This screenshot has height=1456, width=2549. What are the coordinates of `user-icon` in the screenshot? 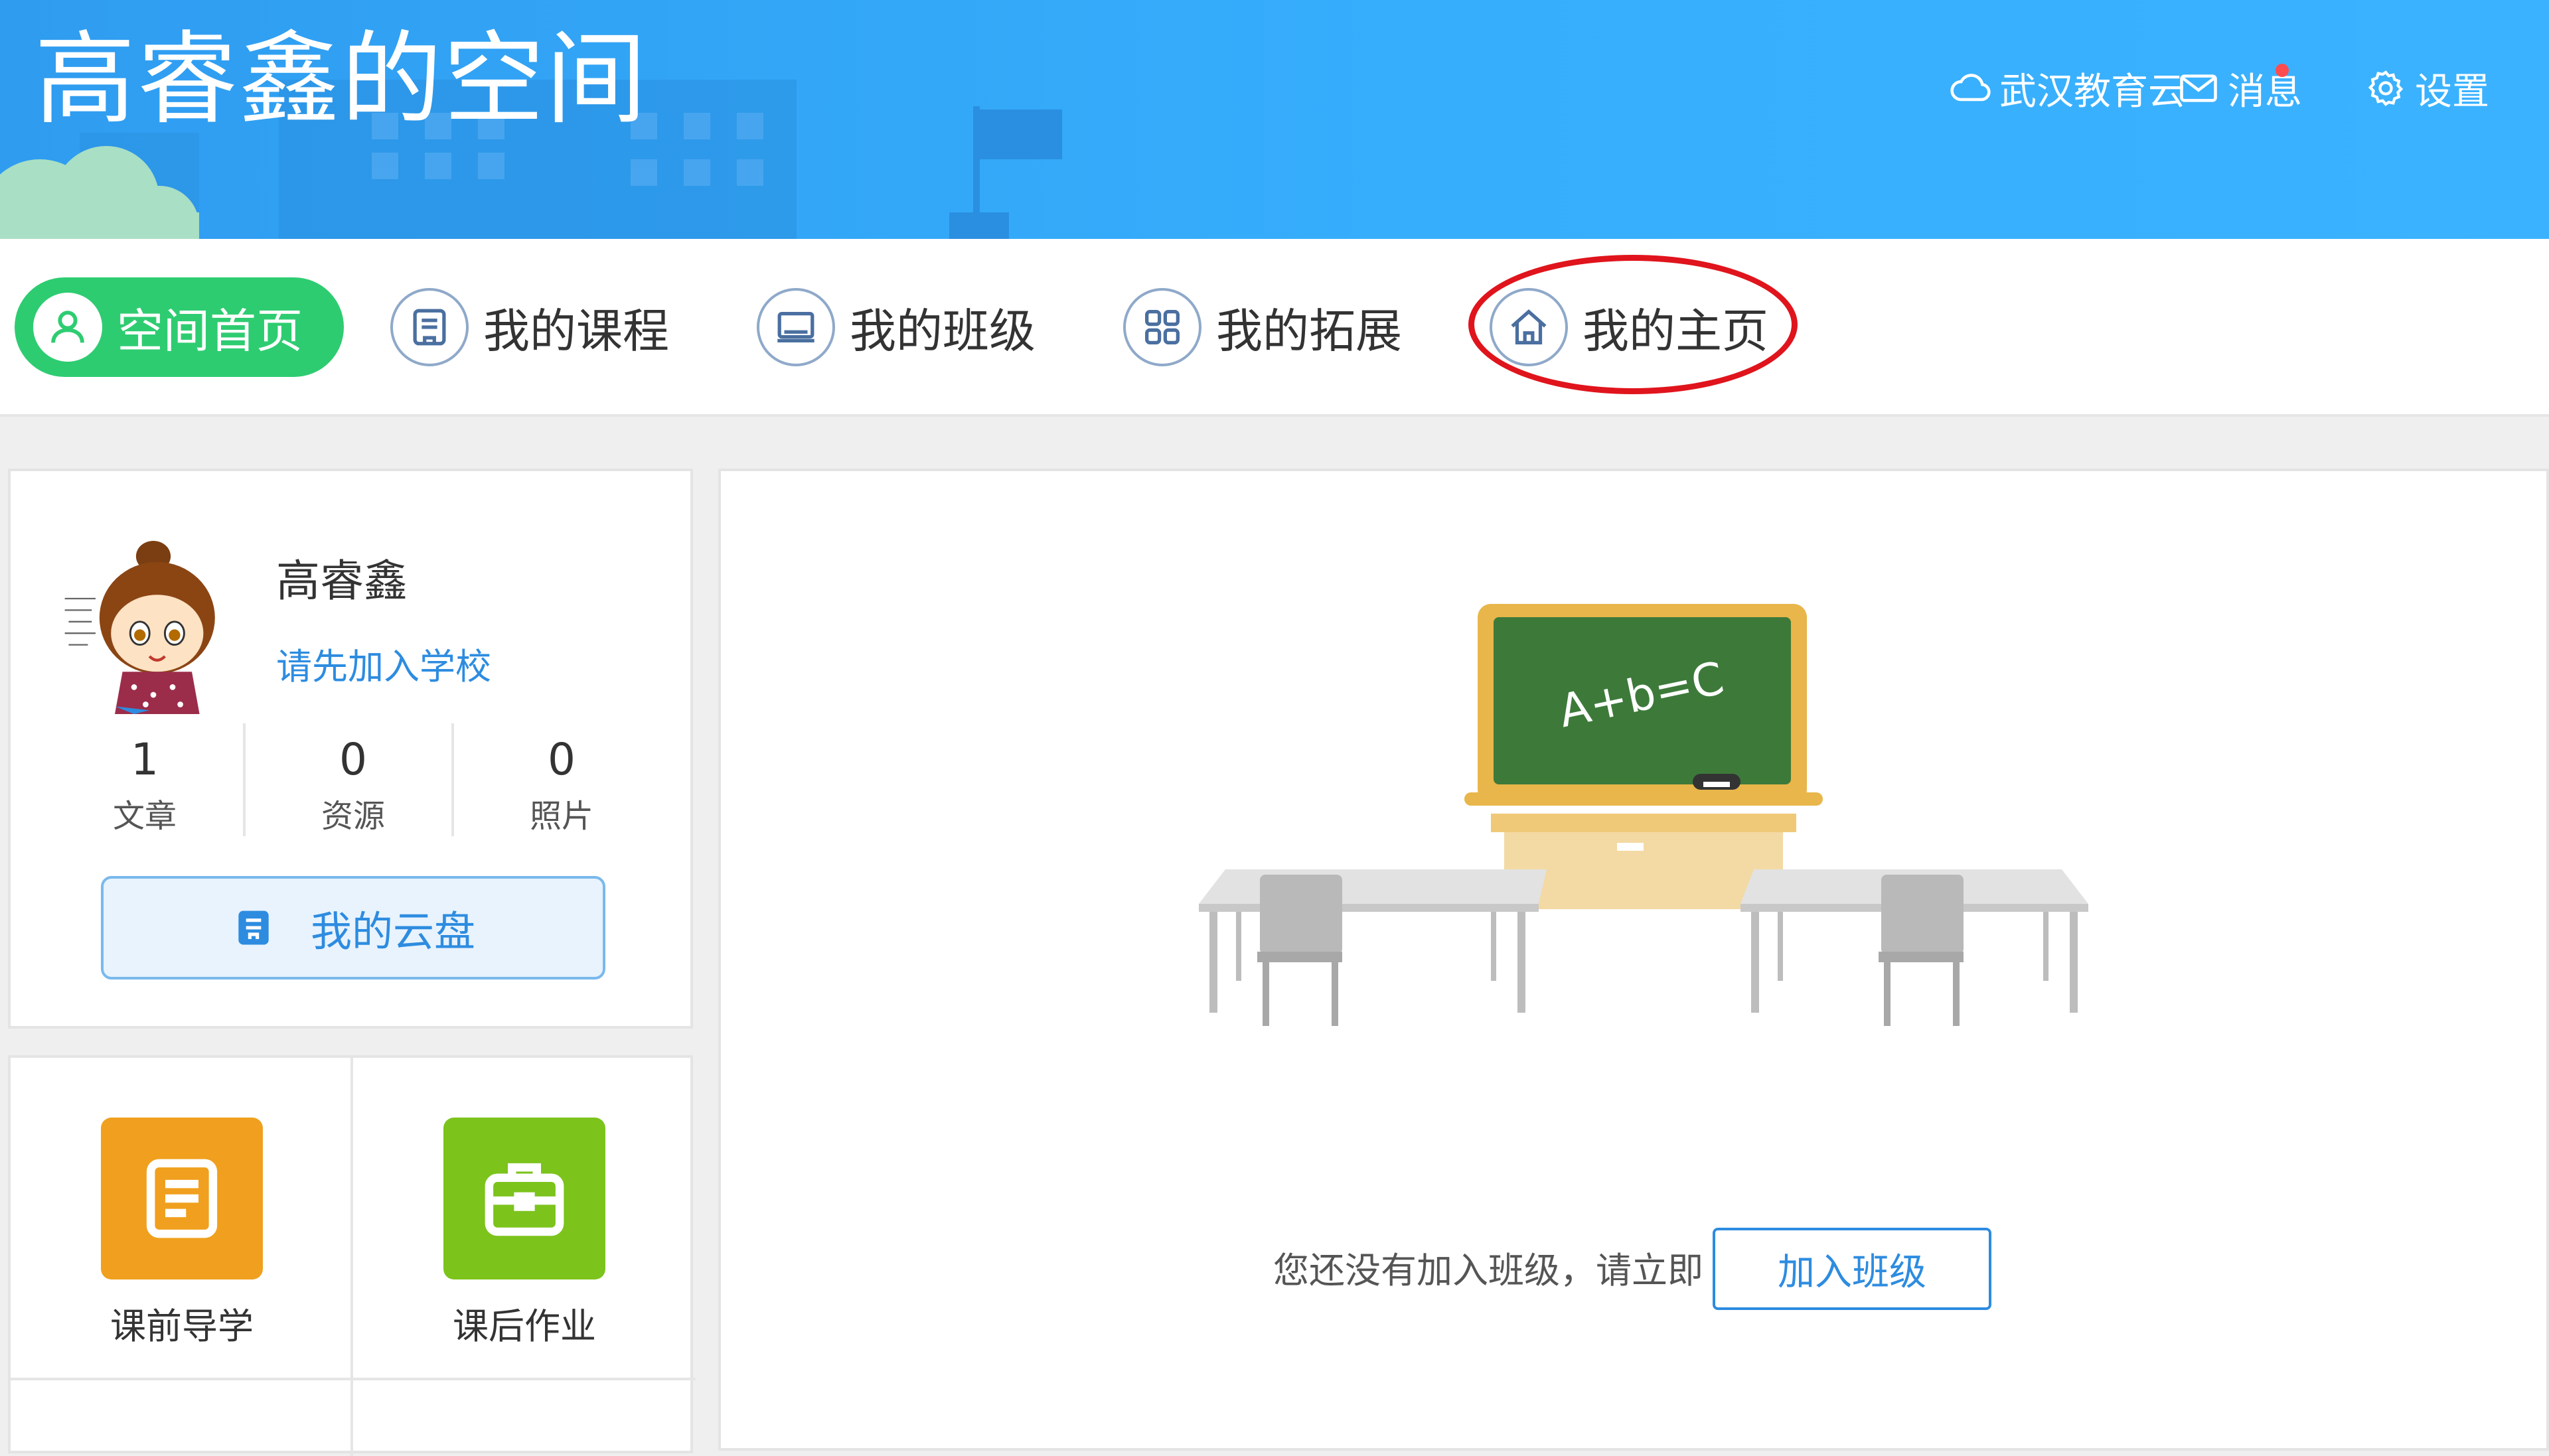 It's located at (67, 327).